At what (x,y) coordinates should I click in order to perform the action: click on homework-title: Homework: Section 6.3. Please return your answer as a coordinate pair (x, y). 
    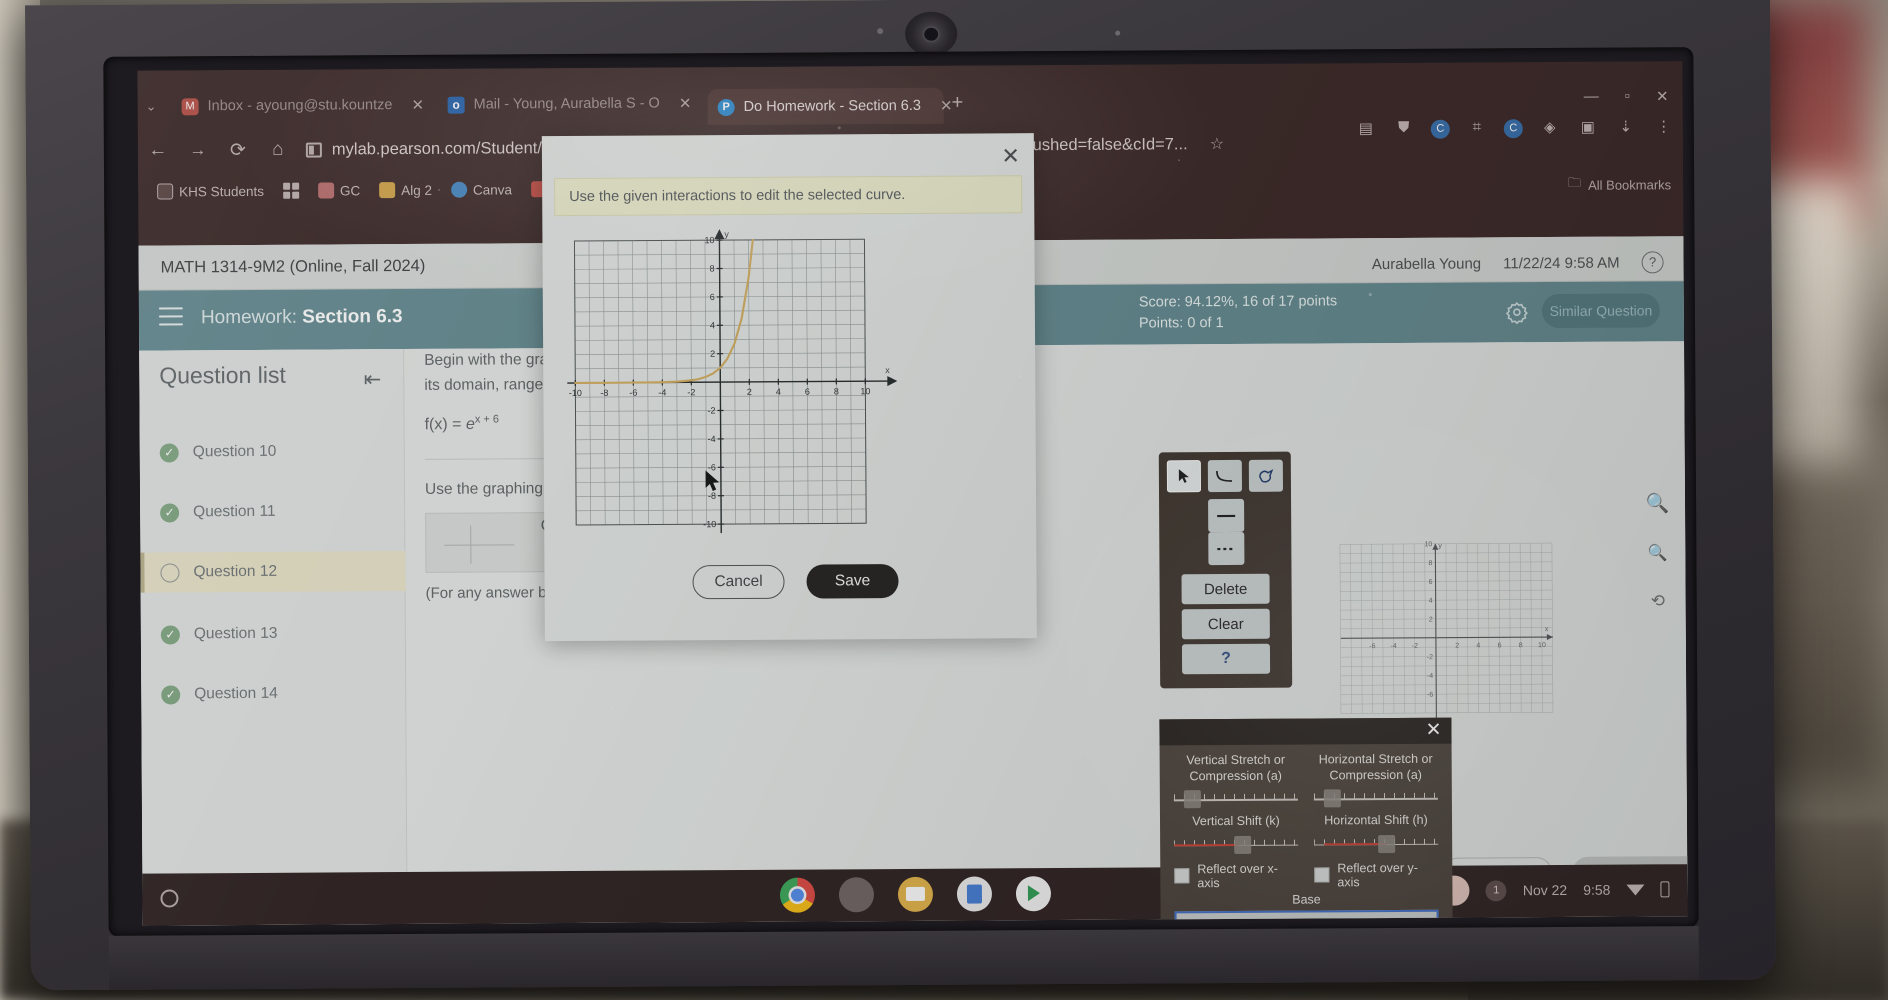
    Looking at the image, I should click on (302, 317).